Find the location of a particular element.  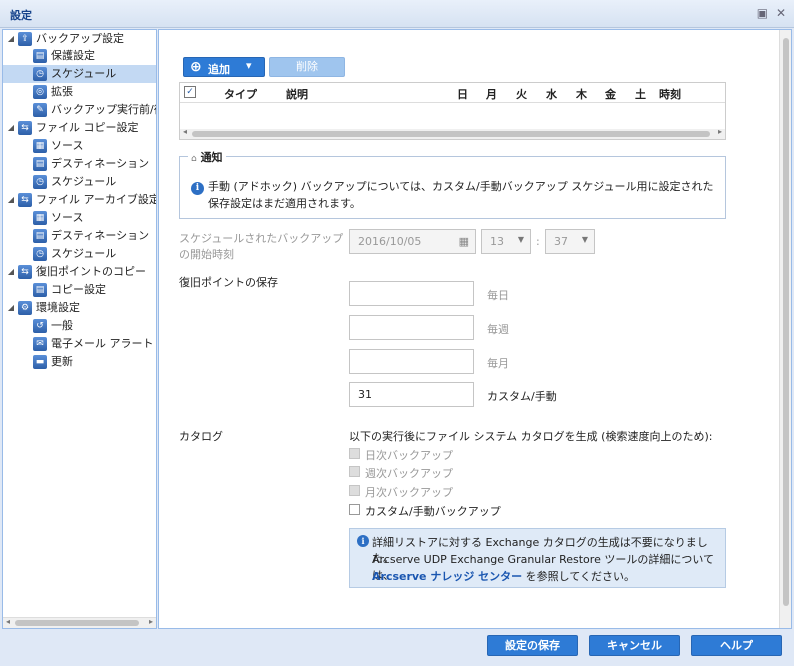

sidebar-item-label: ファイル コピー設定 is located at coordinates (87, 127).